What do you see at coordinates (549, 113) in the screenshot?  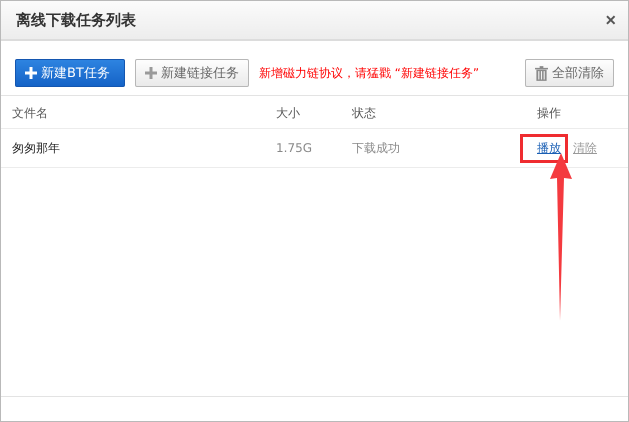 I see `column-header: 操作` at bounding box center [549, 113].